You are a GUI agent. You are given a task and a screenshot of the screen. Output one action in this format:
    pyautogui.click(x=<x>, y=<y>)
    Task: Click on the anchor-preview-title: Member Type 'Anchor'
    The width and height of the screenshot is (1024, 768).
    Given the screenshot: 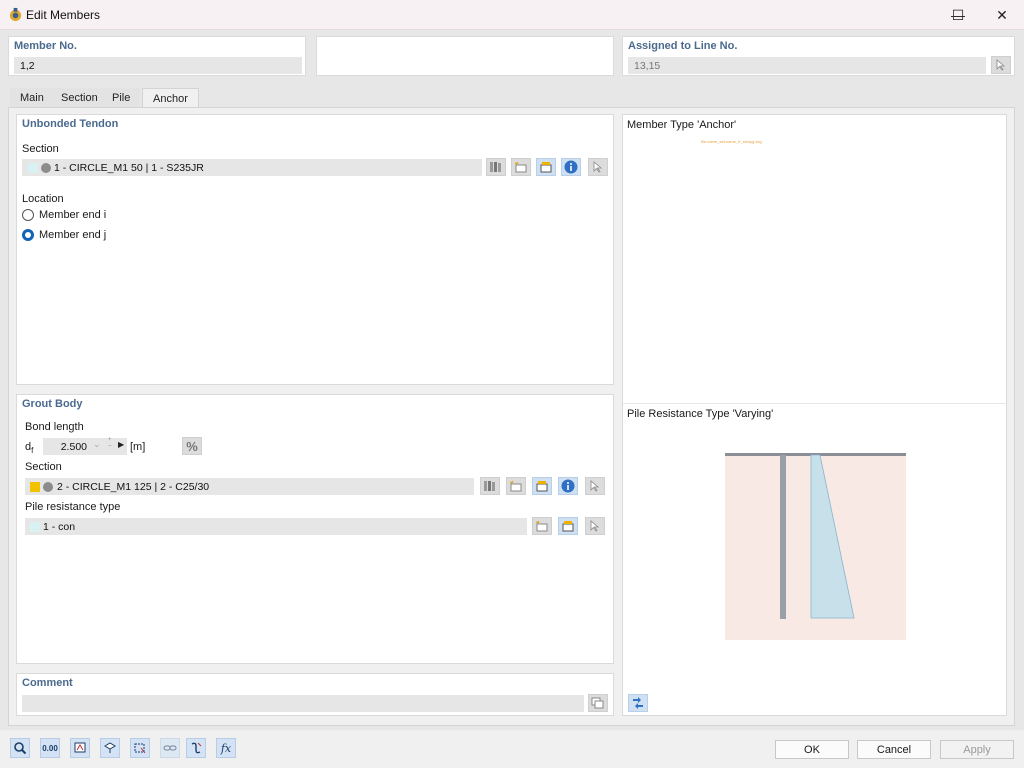 What is the action you would take?
    pyautogui.click(x=682, y=125)
    